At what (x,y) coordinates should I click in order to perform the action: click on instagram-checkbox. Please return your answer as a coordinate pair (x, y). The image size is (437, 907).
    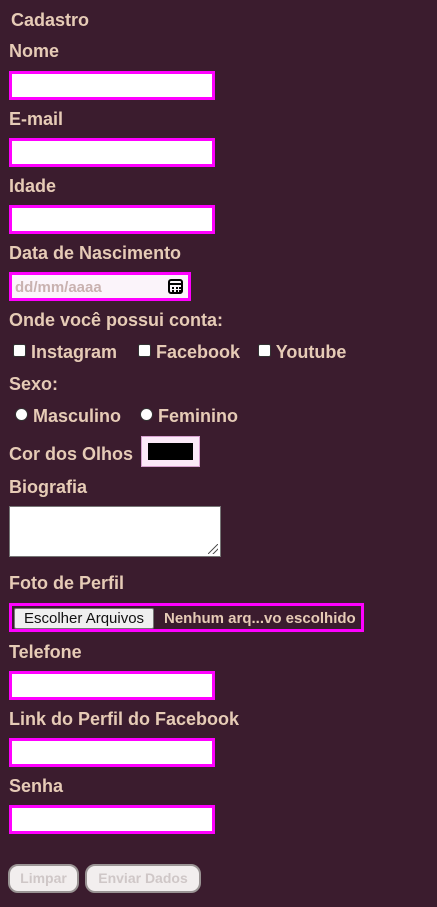
    Looking at the image, I should click on (19, 350).